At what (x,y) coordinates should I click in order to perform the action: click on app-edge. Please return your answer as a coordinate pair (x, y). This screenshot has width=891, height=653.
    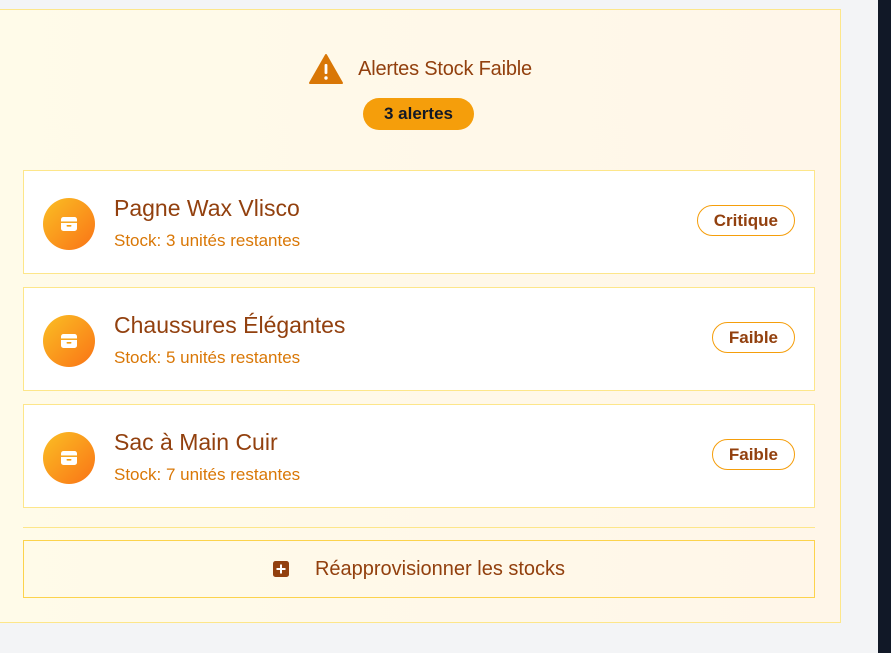
    Looking at the image, I should click on (884, 326).